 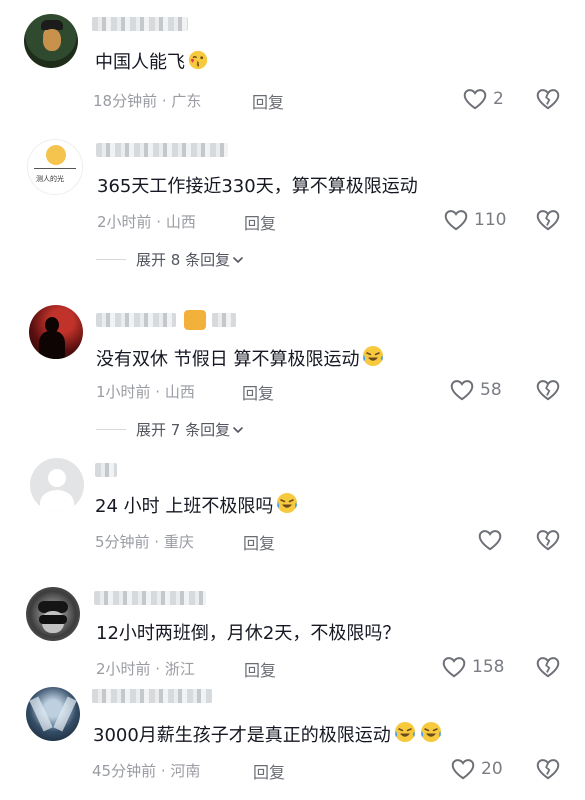 What do you see at coordinates (183, 260) in the screenshot?
I see `expand-replies-label: 展开 8 条回复` at bounding box center [183, 260].